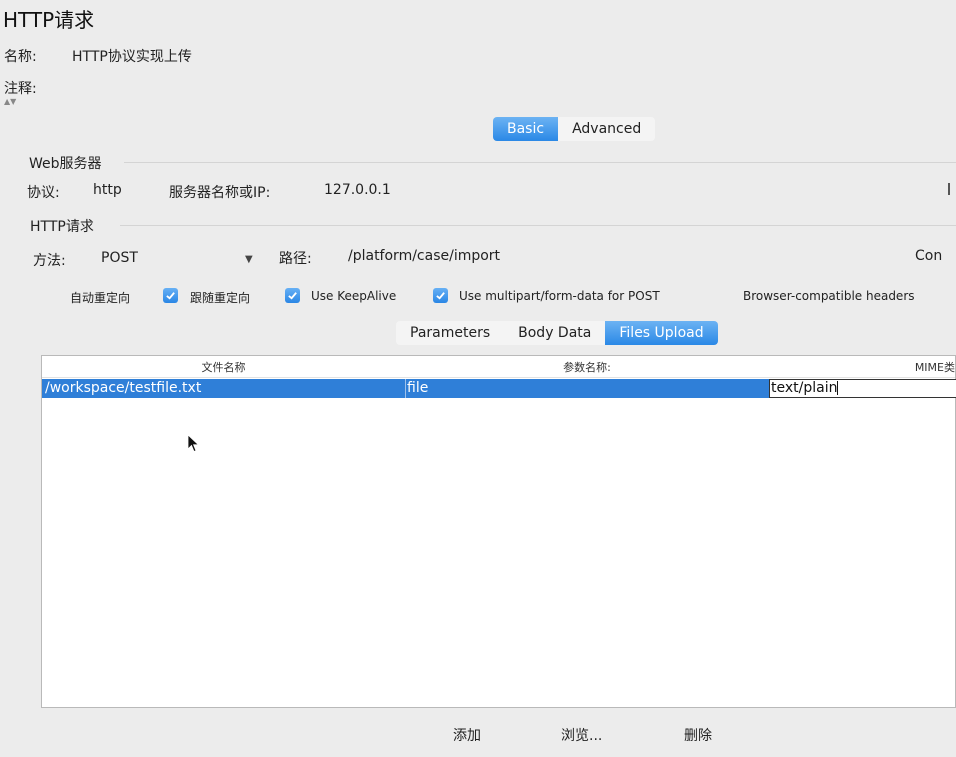  Describe the element at coordinates (538, 225) in the screenshot. I see `http-request-group-divider` at that location.